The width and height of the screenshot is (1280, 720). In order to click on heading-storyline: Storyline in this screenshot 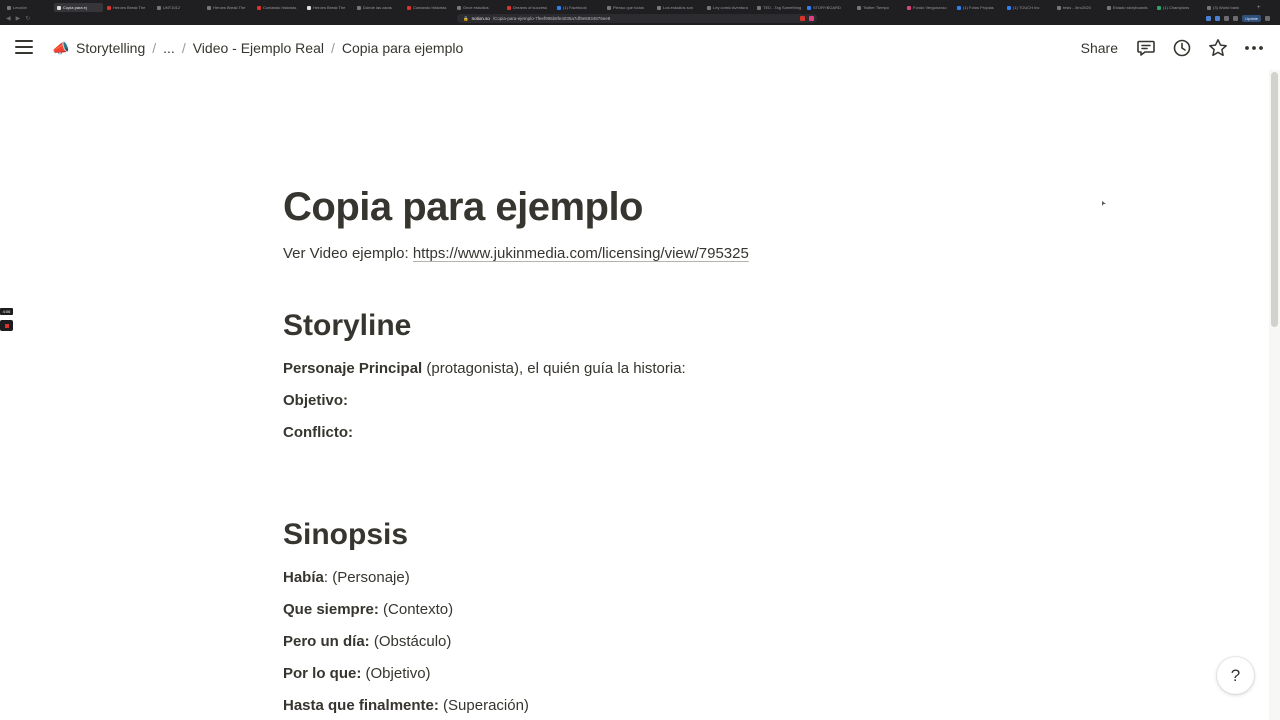, I will do `click(347, 326)`.